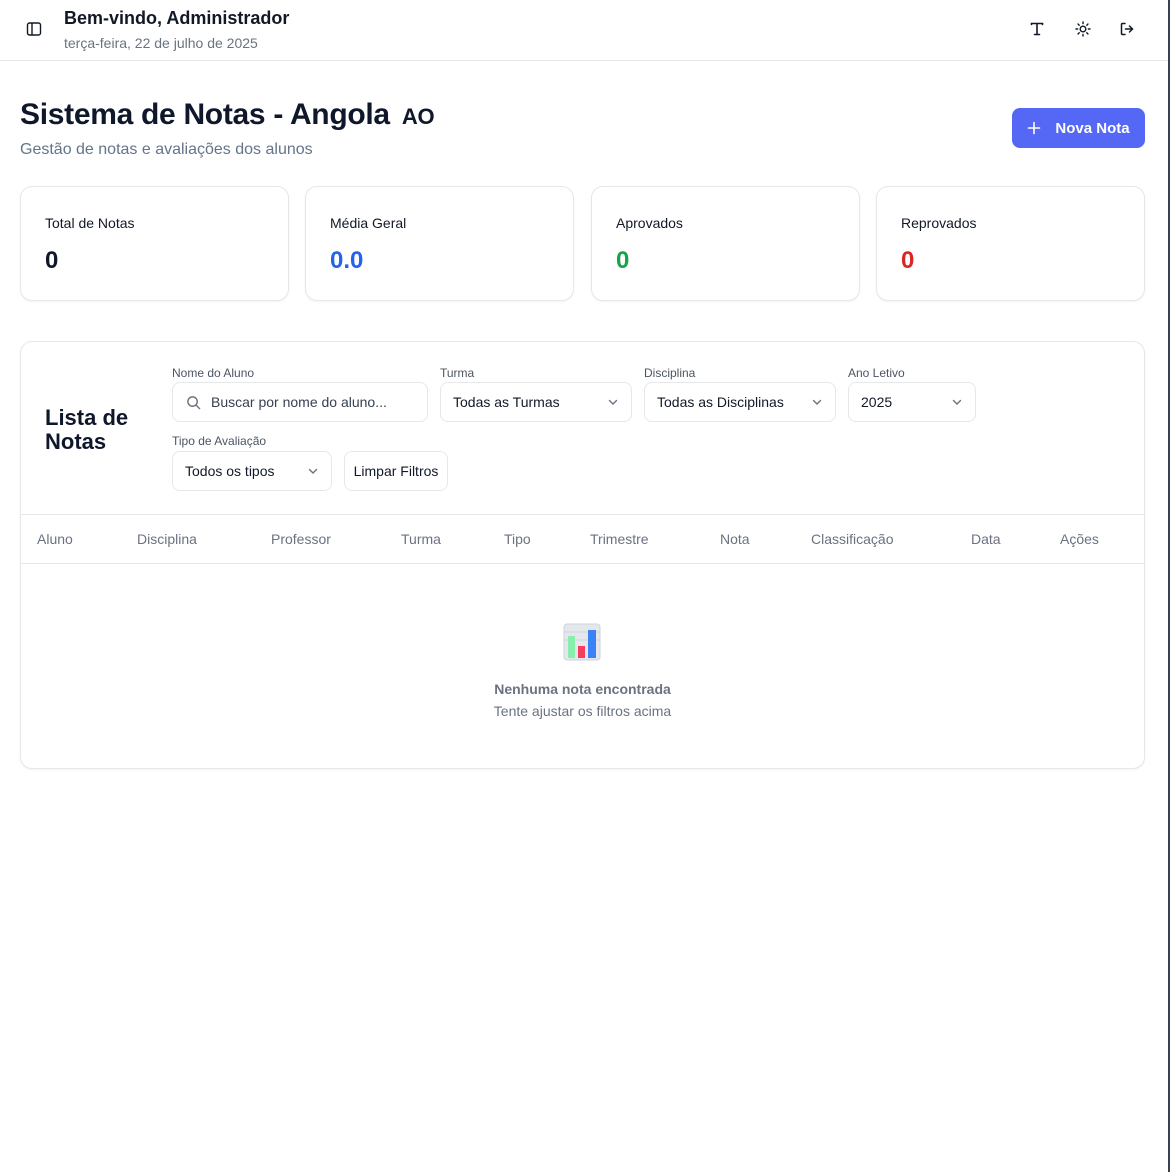 The height and width of the screenshot is (1172, 1170). Describe the element at coordinates (167, 539) in the screenshot. I see `column-header-subject: Disciplina` at that location.